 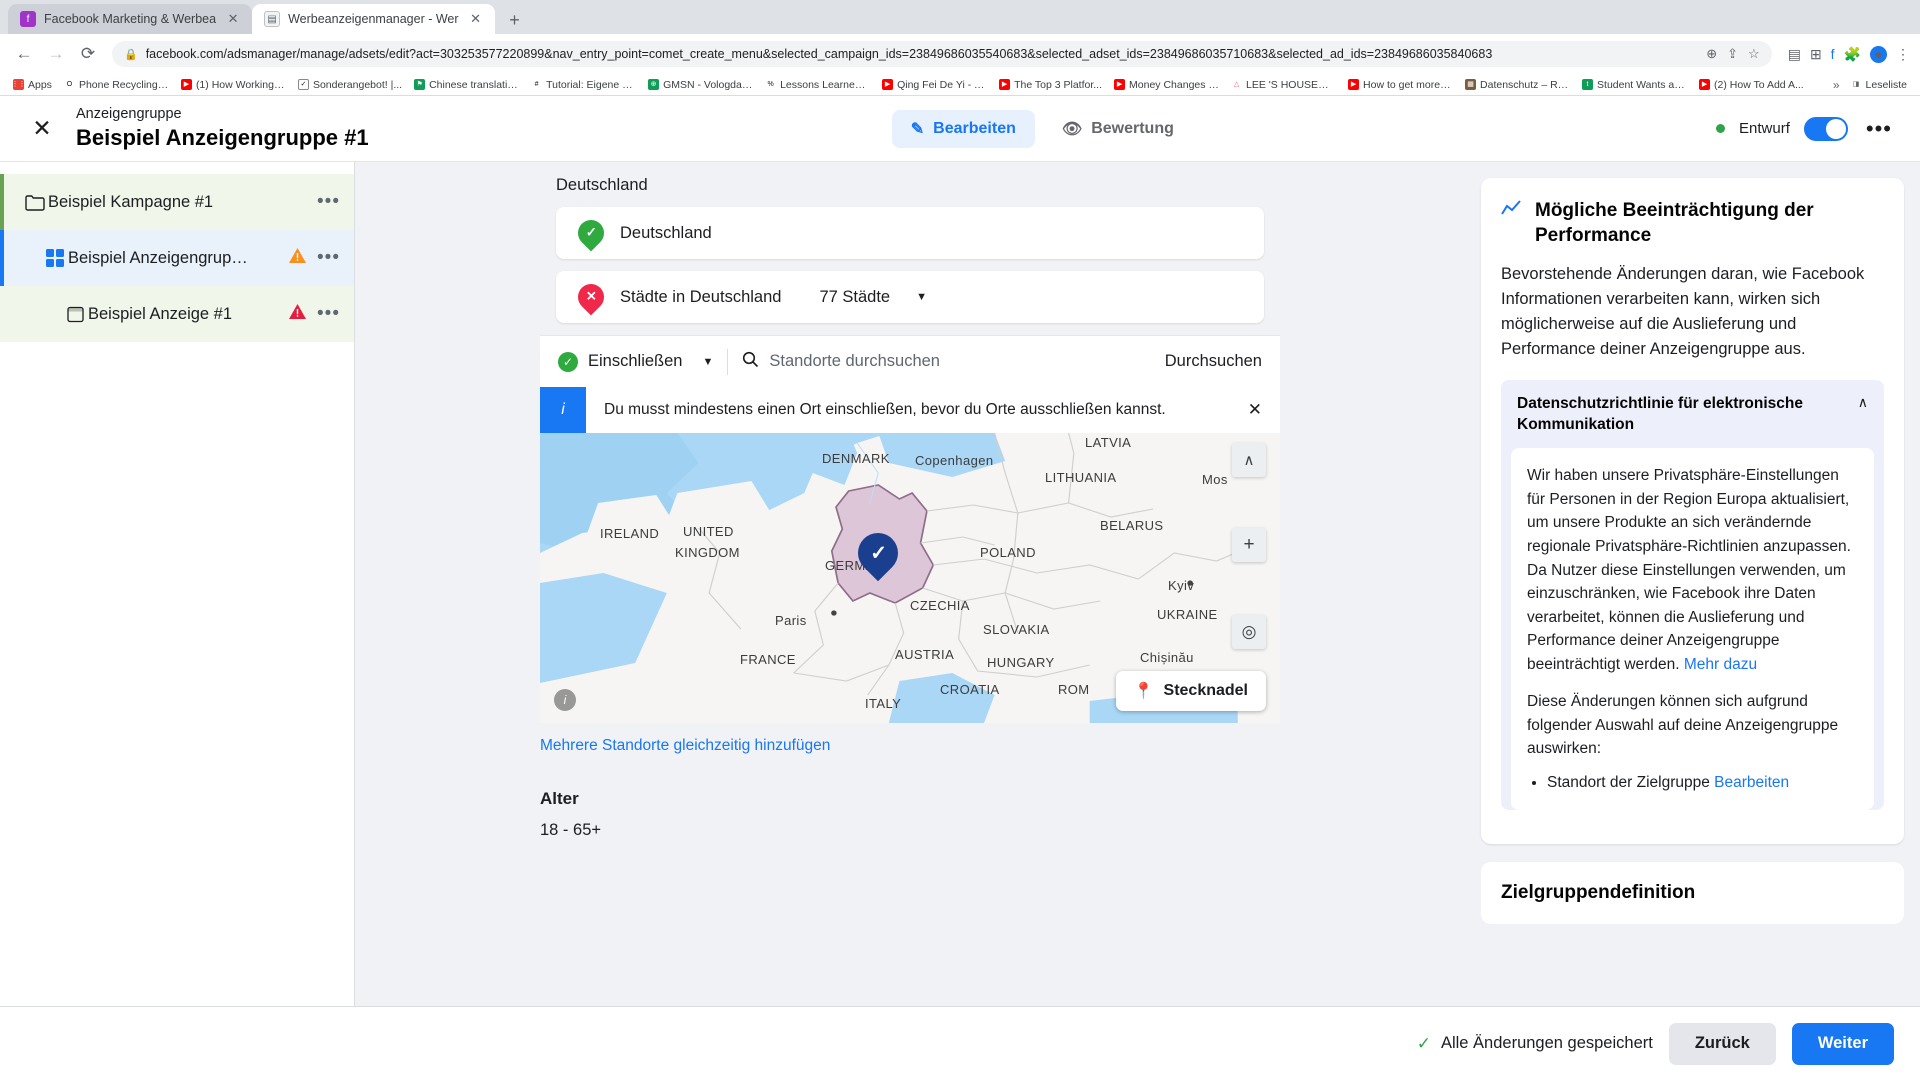 What do you see at coordinates (1711, 54) in the screenshot?
I see `zoom-icon: ⊕` at bounding box center [1711, 54].